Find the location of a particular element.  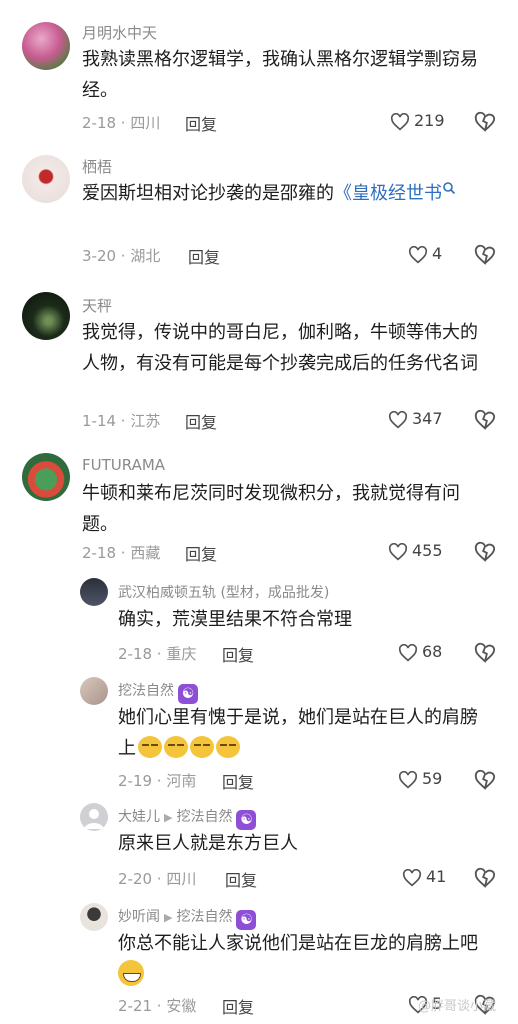

comment-text: 爱因斯坦相对论抄袭的是邵雍的《皇极经世书 is located at coordinates (277, 193).